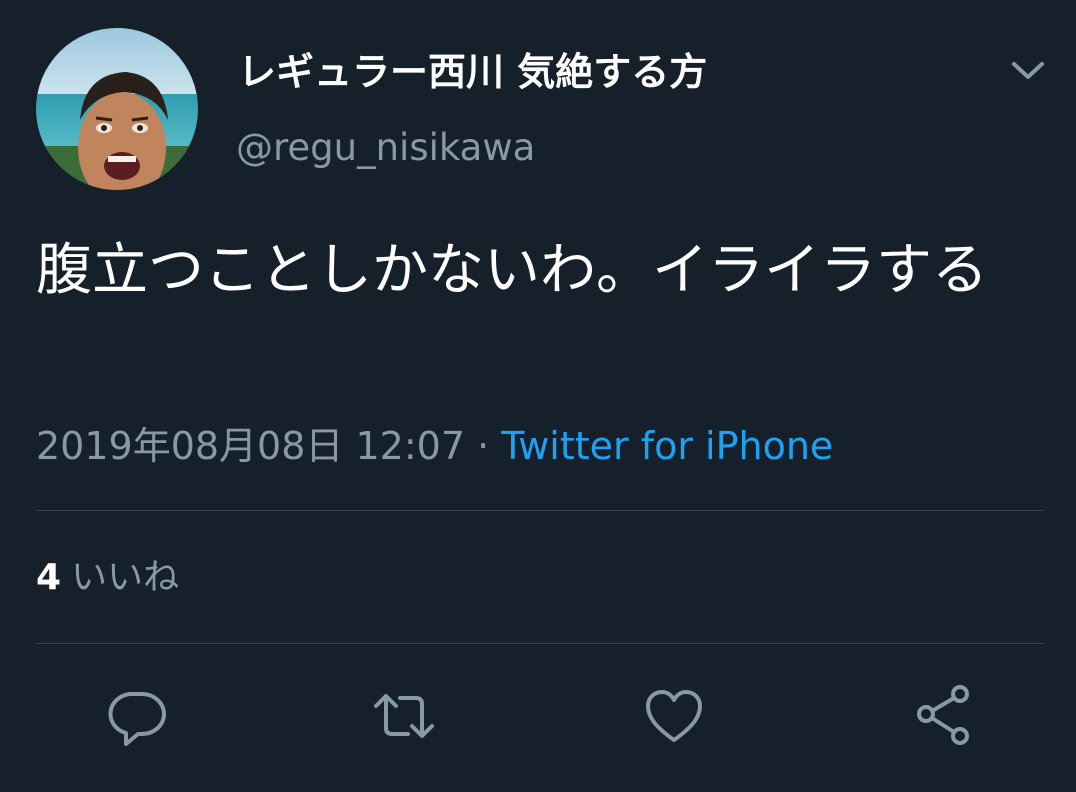  What do you see at coordinates (125, 577) in the screenshot?
I see `likes-label: いいね` at bounding box center [125, 577].